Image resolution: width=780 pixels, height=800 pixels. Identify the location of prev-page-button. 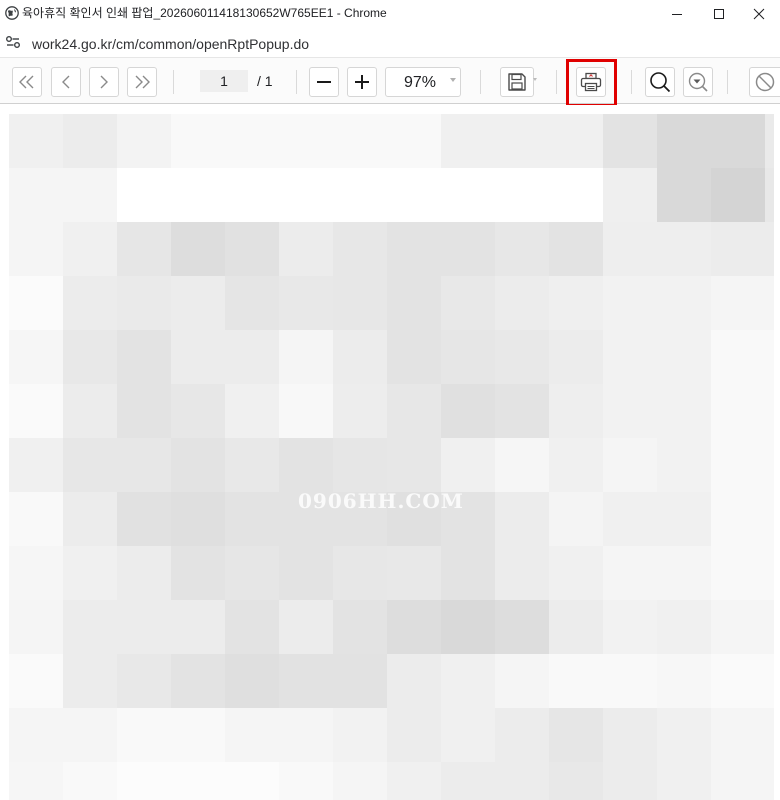
(66, 82).